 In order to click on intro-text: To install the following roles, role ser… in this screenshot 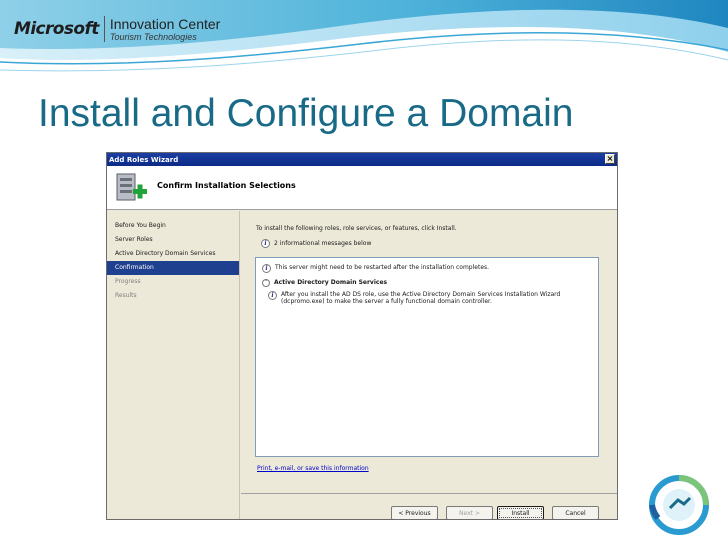, I will do `click(356, 228)`.